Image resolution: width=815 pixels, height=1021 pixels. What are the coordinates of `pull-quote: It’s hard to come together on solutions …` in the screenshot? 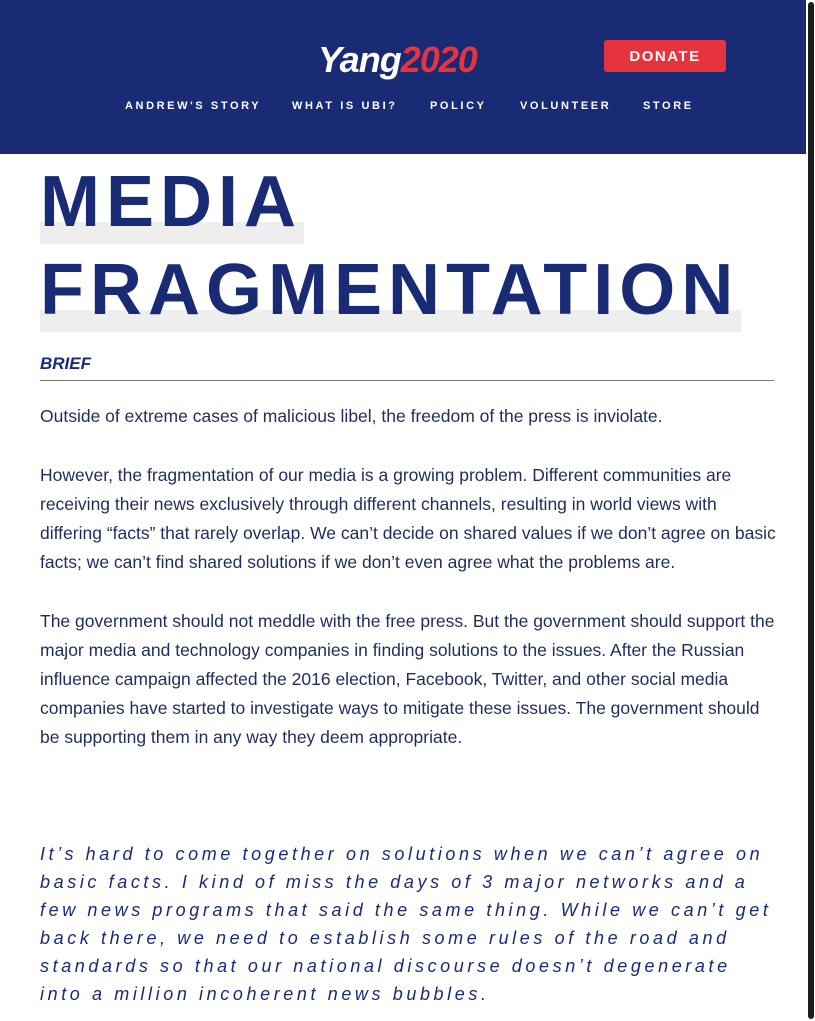 It's located at (406, 924).